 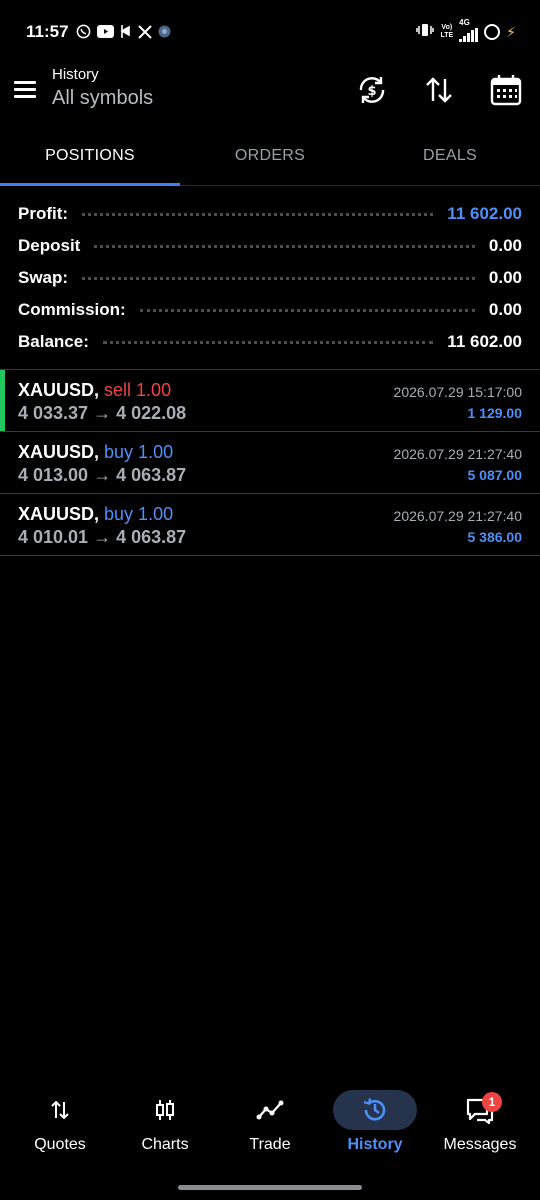 What do you see at coordinates (270, 342) in the screenshot?
I see `summary-row-balance: Balance: 11 602.00` at bounding box center [270, 342].